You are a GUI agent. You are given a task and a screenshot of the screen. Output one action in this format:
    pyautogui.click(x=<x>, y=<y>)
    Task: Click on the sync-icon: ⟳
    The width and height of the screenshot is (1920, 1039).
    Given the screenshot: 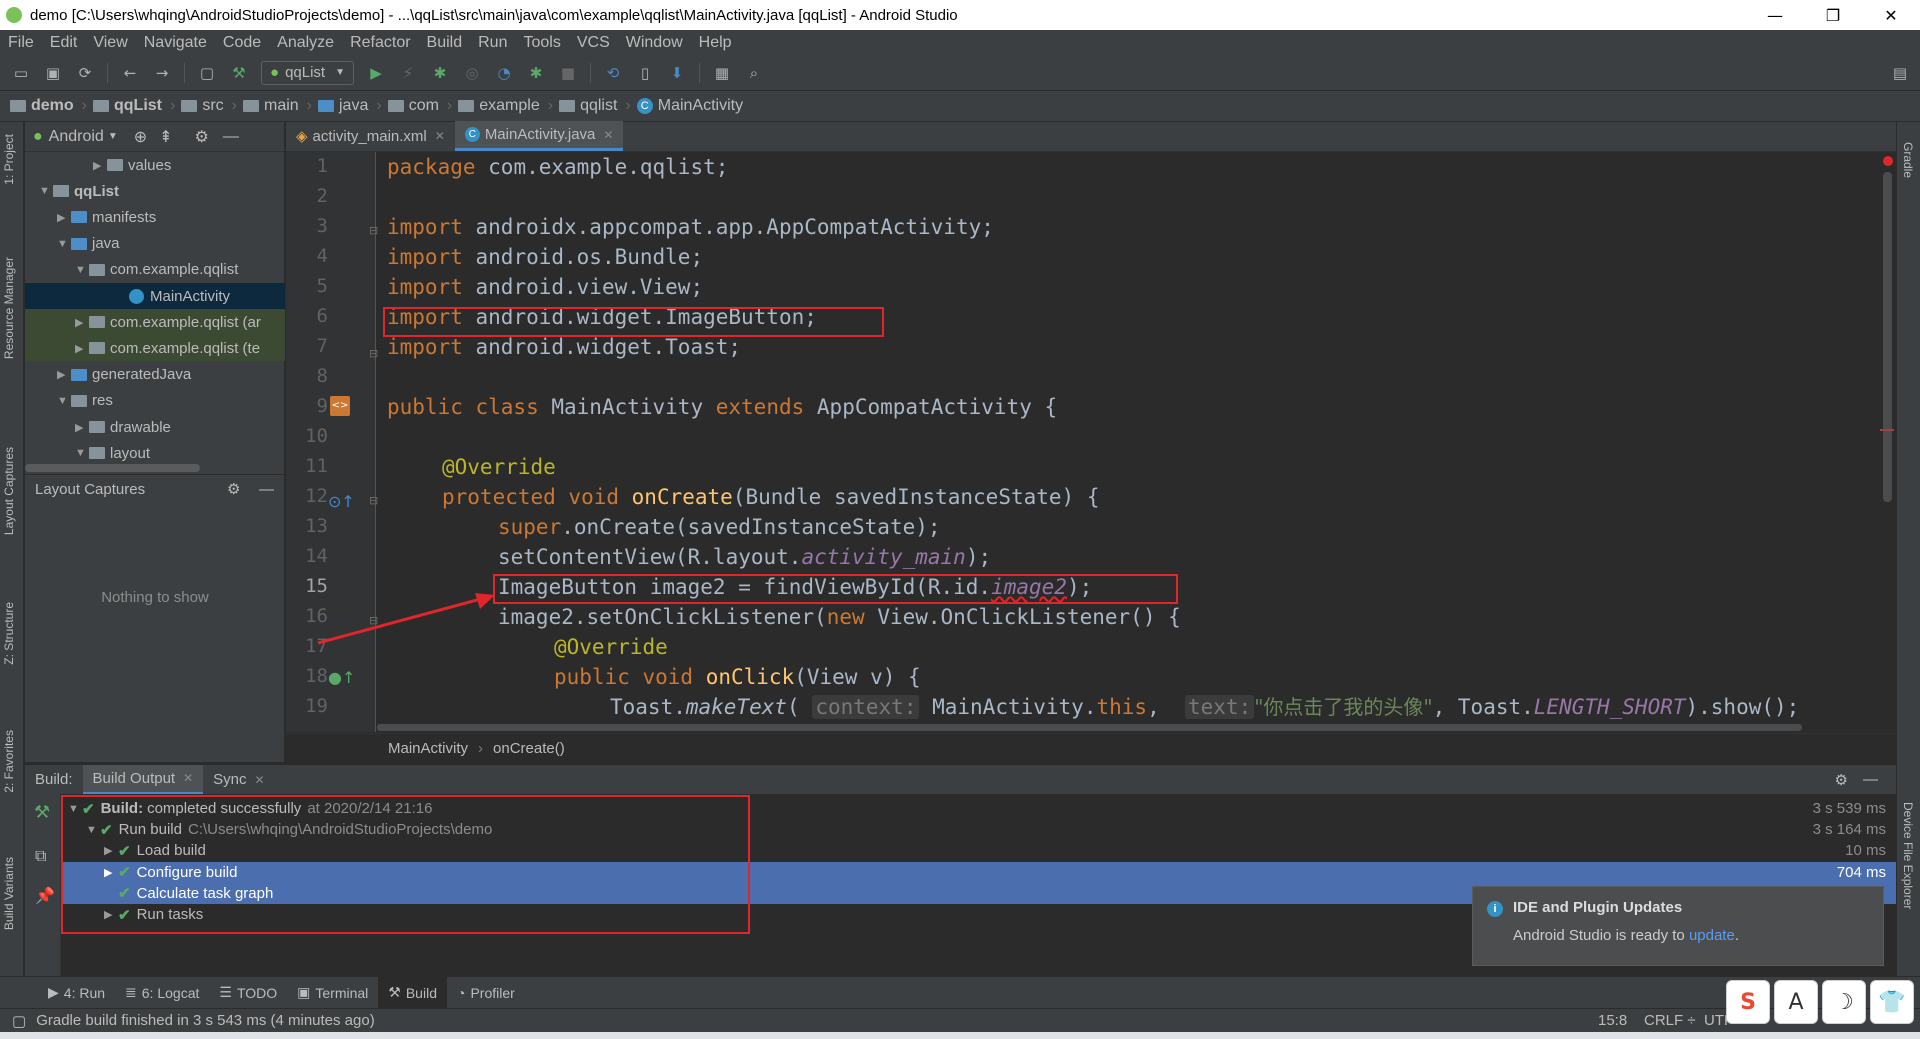 What is the action you would take?
    pyautogui.click(x=85, y=73)
    